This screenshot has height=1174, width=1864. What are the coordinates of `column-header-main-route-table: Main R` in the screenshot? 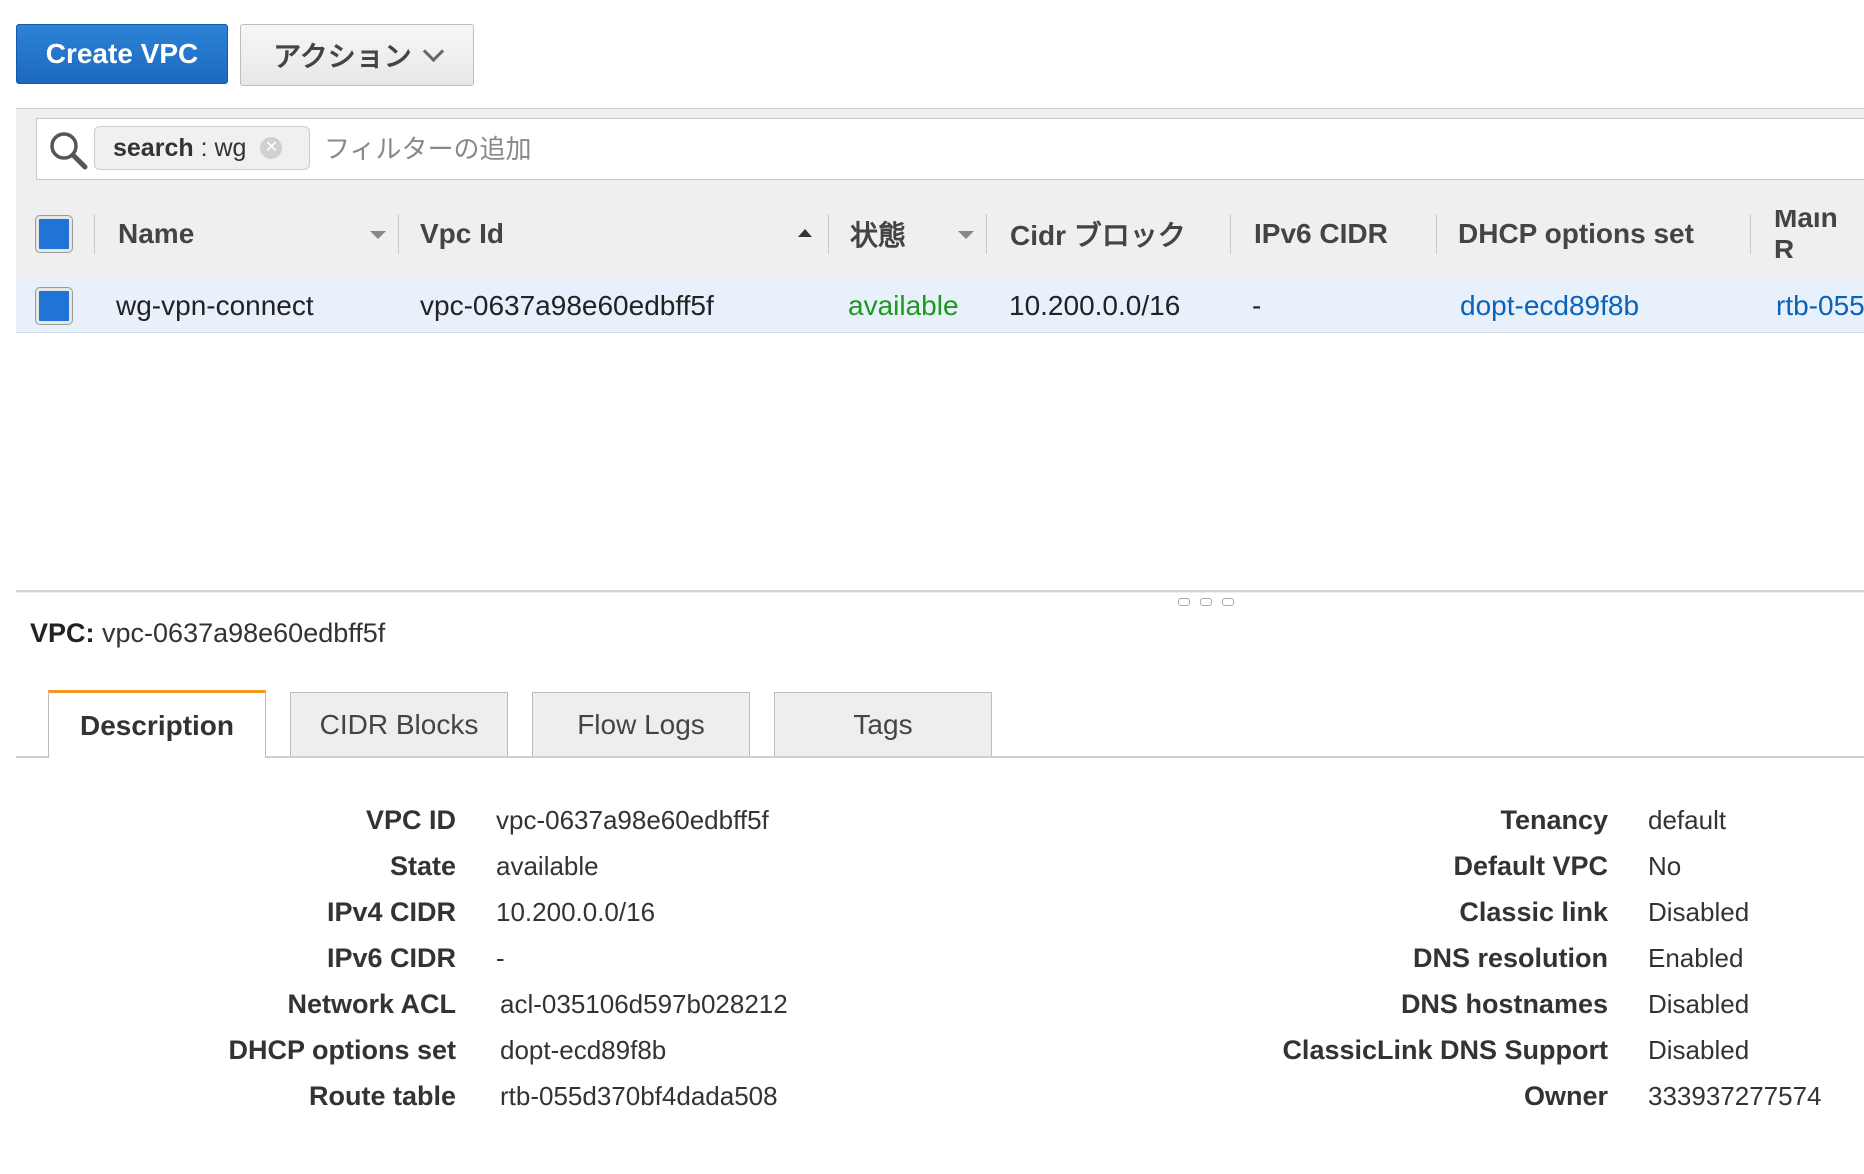 It's located at (1819, 234).